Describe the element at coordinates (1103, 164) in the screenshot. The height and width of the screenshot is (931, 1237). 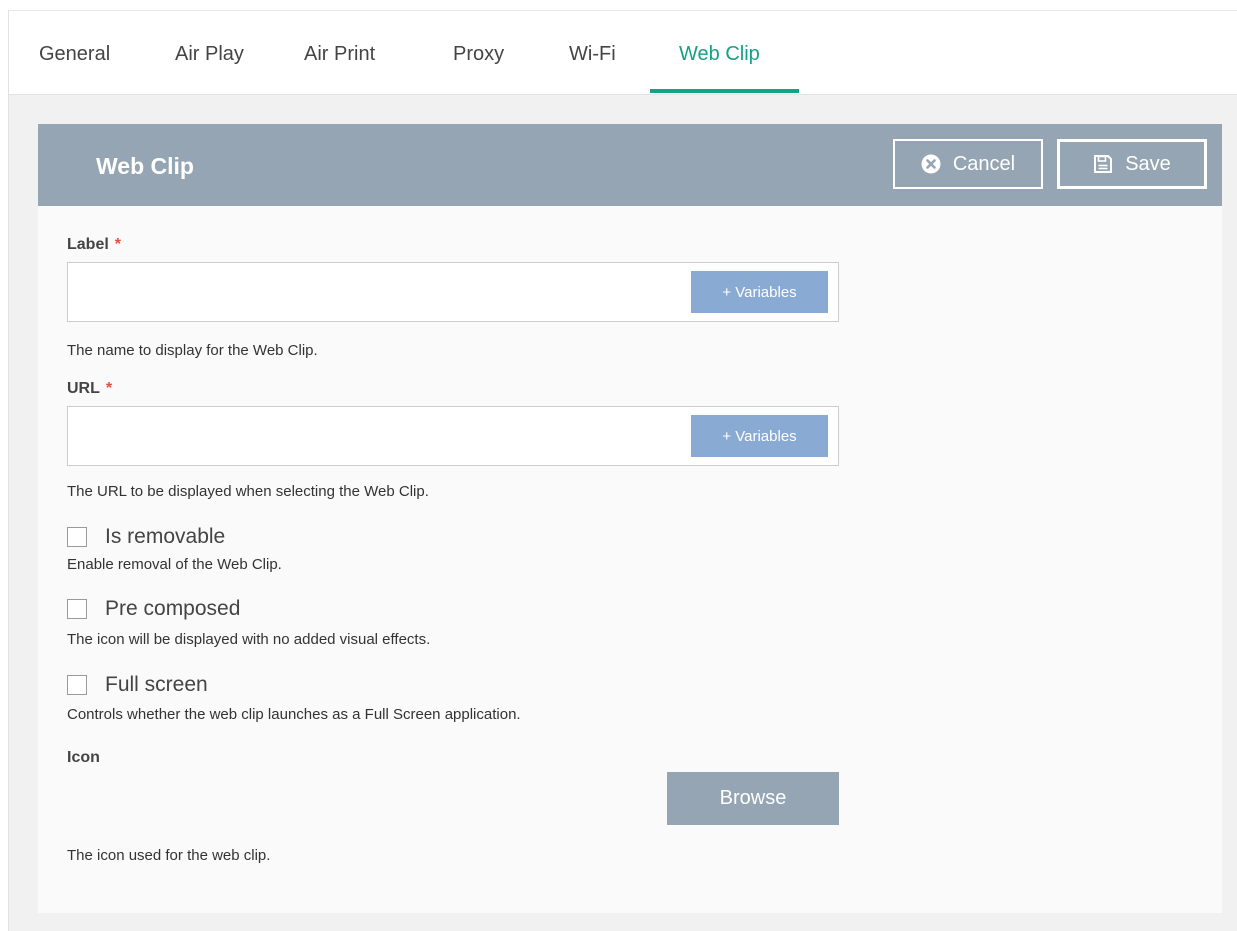
I see `floppy-disk-icon` at that location.